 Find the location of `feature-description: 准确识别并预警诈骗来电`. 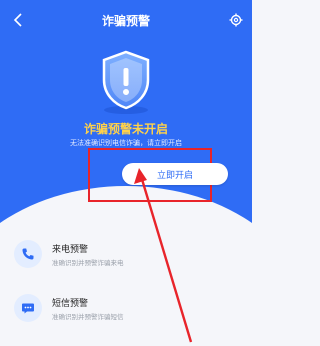

feature-description: 准确识别并预警诈骗来电 is located at coordinates (88, 263).